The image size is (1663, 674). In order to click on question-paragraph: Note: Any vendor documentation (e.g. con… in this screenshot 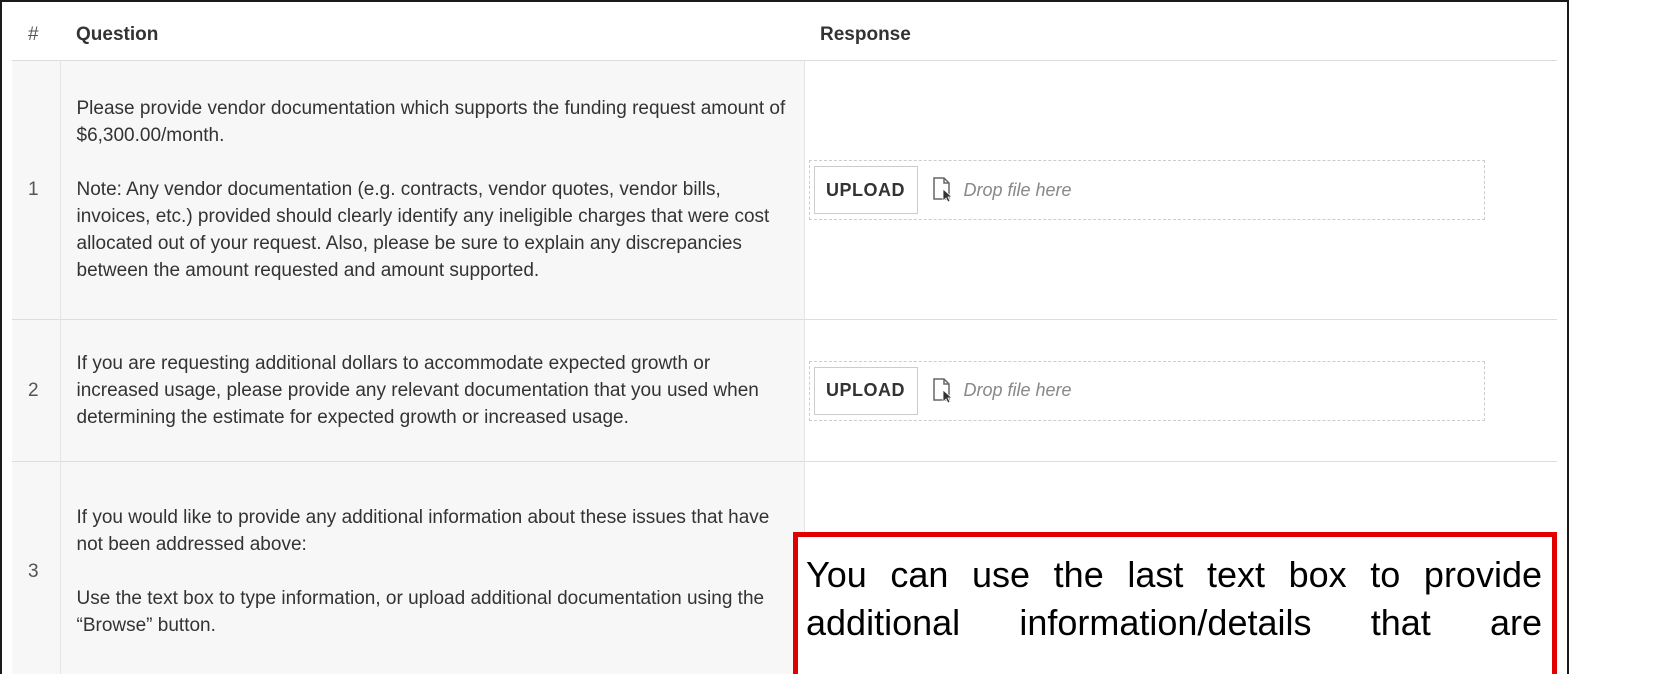, I will do `click(423, 229)`.